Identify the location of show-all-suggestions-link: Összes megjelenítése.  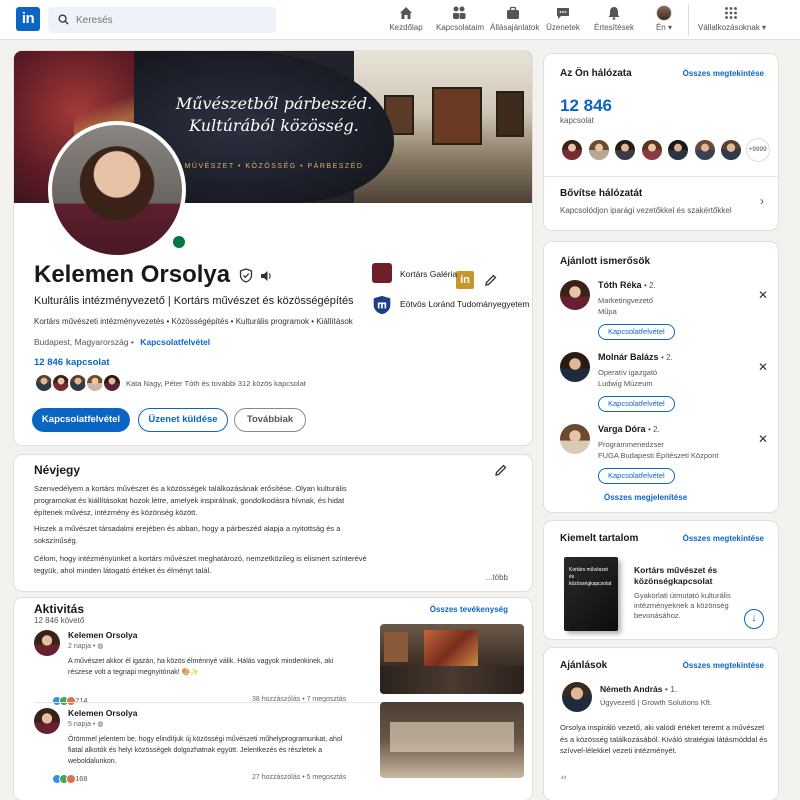
(645, 497).